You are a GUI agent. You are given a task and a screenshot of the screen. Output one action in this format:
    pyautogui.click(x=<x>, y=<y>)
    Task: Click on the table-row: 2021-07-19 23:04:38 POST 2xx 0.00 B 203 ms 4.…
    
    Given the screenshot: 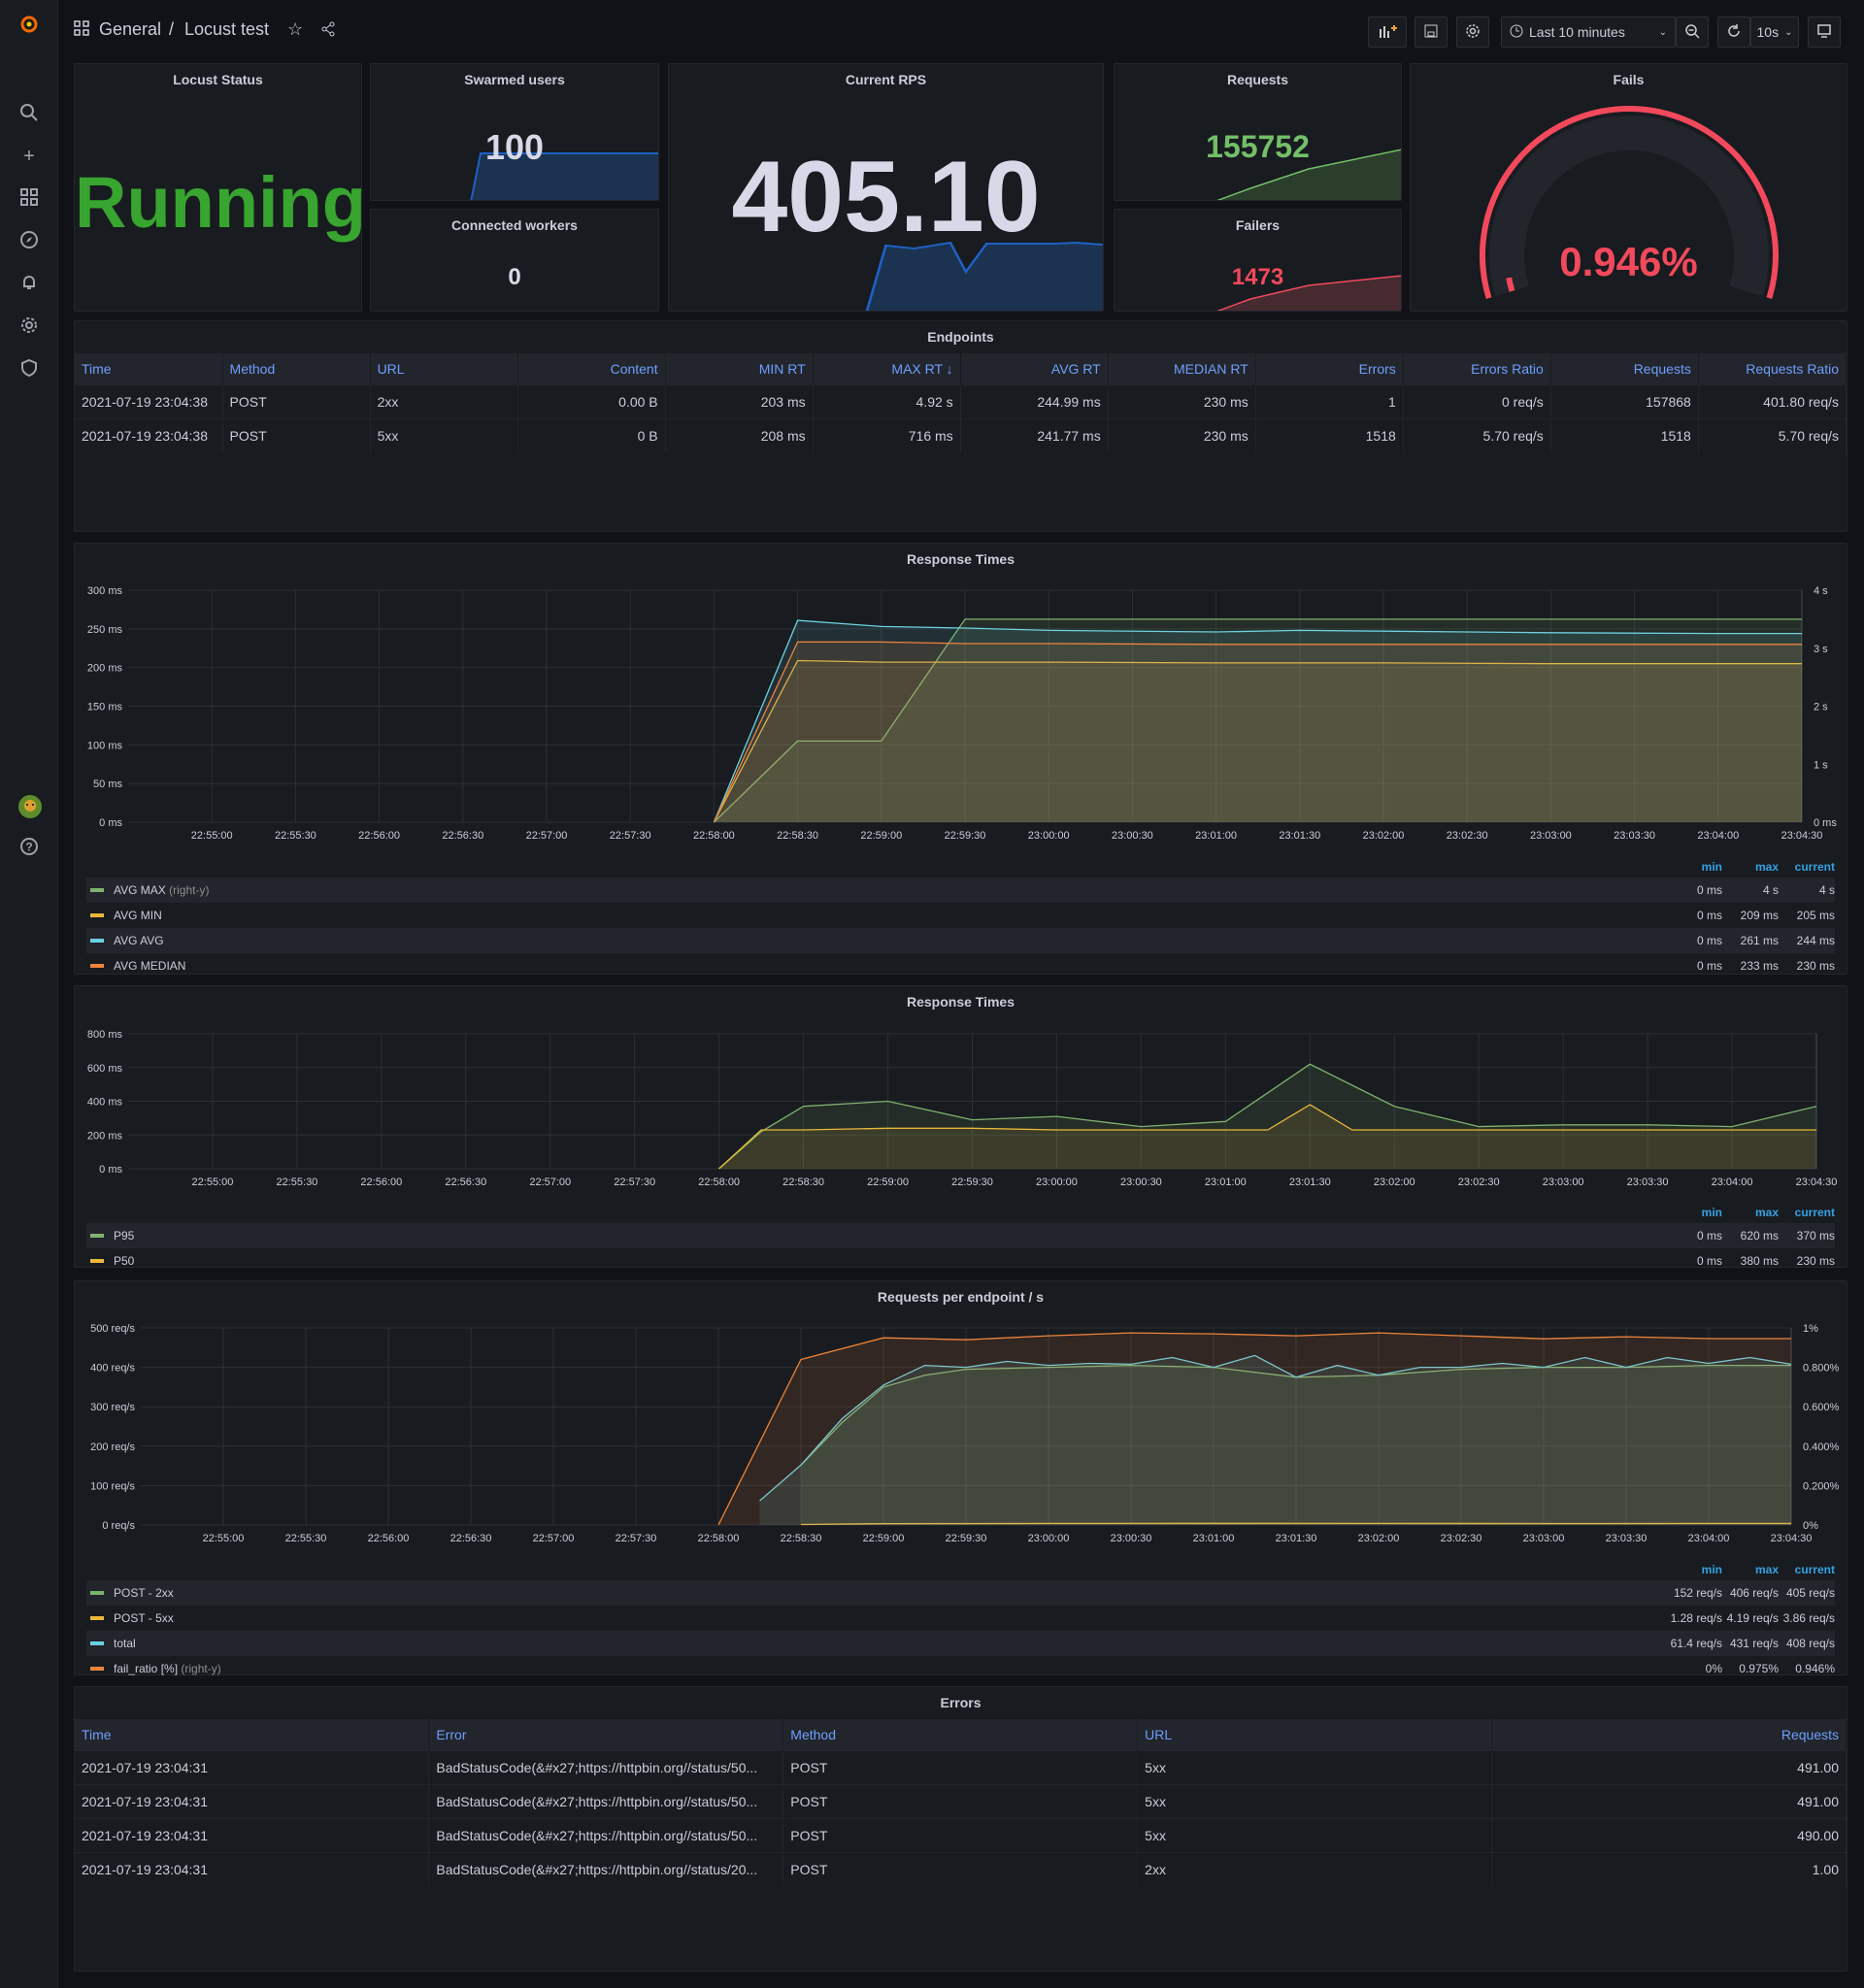 What is the action you would take?
    pyautogui.click(x=961, y=401)
    